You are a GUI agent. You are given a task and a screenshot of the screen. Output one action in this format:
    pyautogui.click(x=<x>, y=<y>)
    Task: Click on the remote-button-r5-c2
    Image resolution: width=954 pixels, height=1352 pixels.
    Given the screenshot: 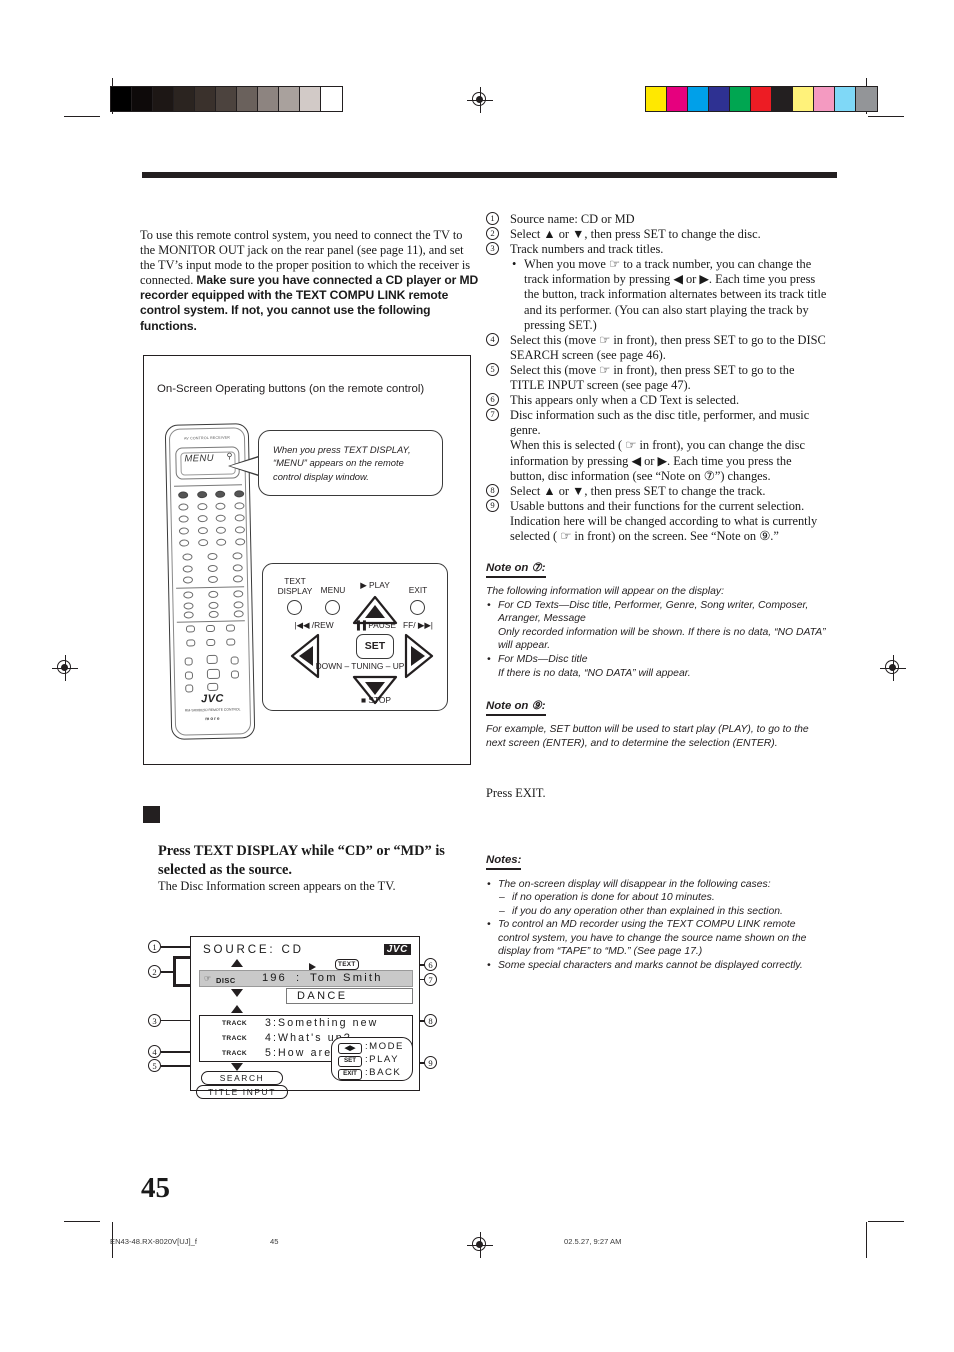 What is the action you would take?
    pyautogui.click(x=237, y=556)
    